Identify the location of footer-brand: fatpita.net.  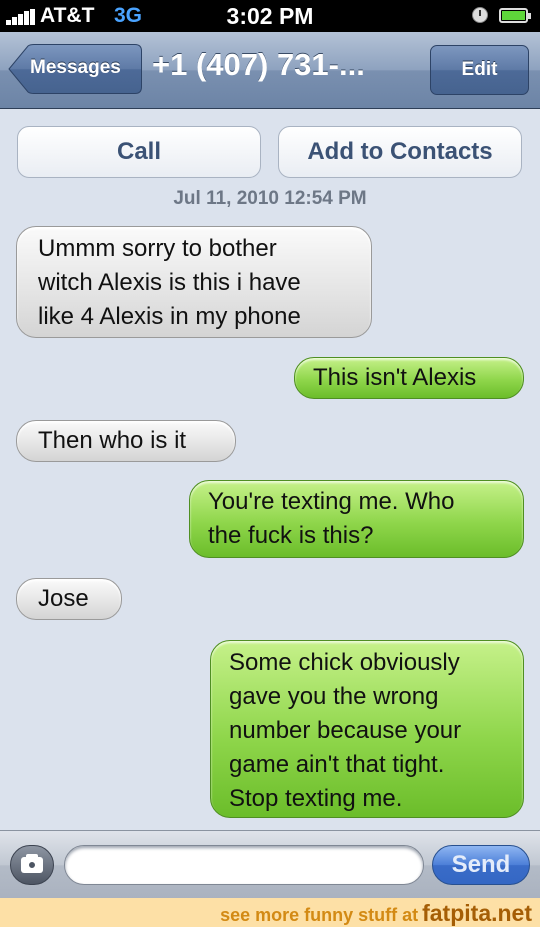
(477, 913).